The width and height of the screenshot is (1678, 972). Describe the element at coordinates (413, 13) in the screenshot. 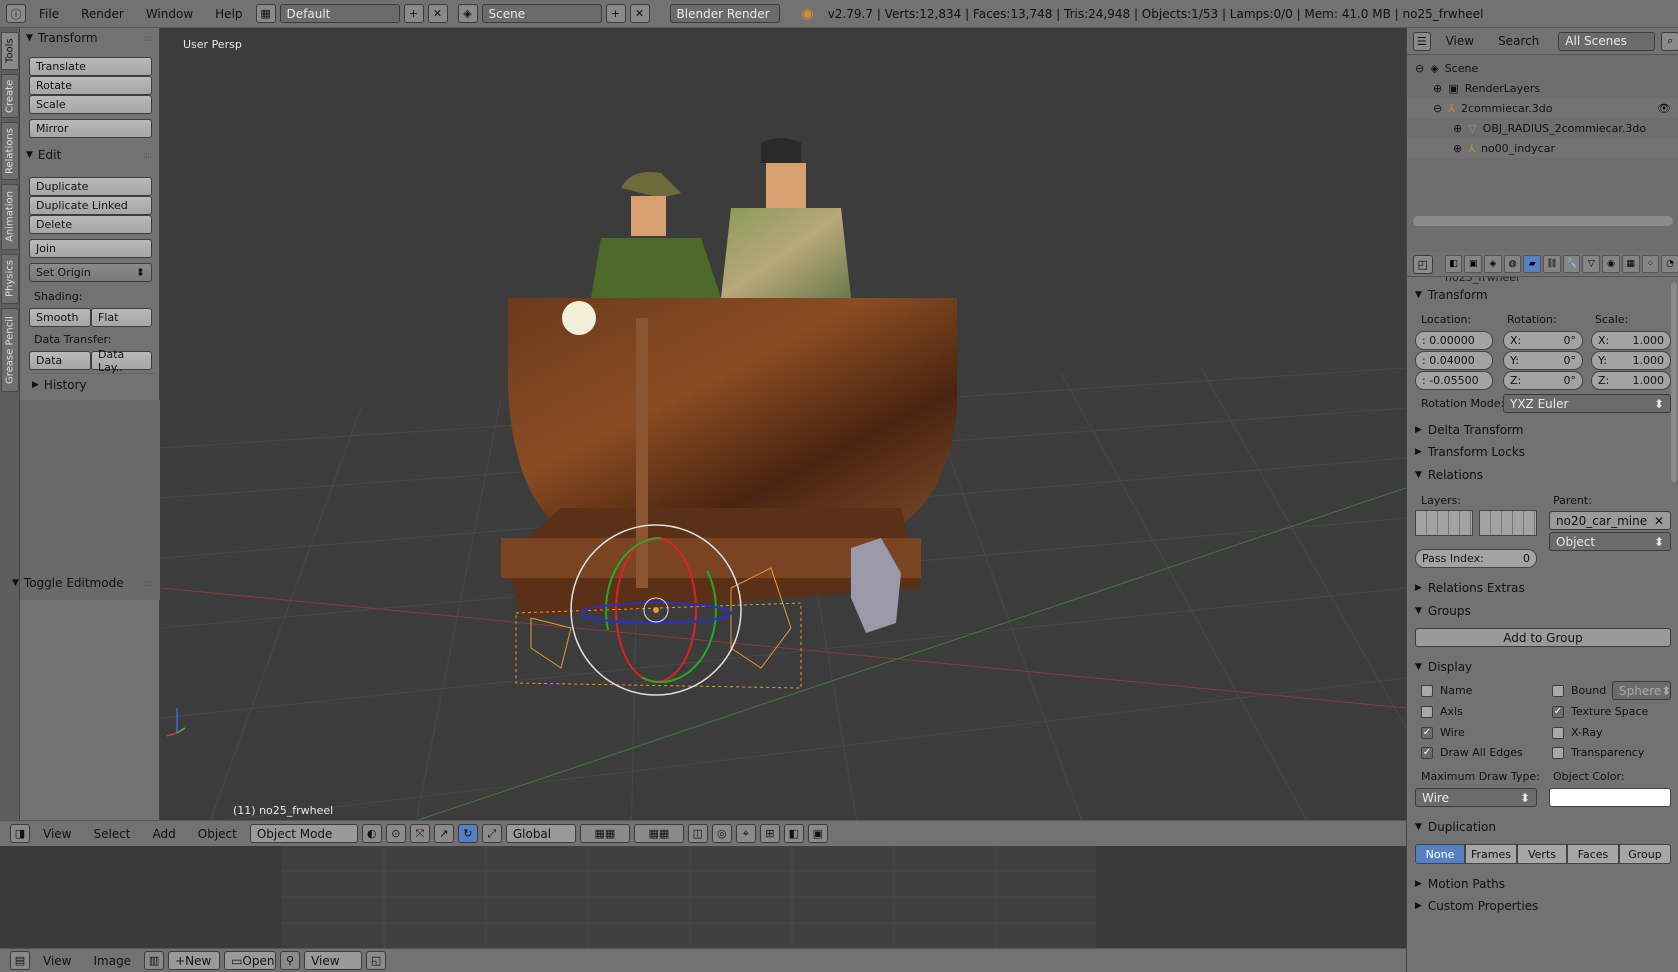

I see `add-layout-icon: +` at that location.